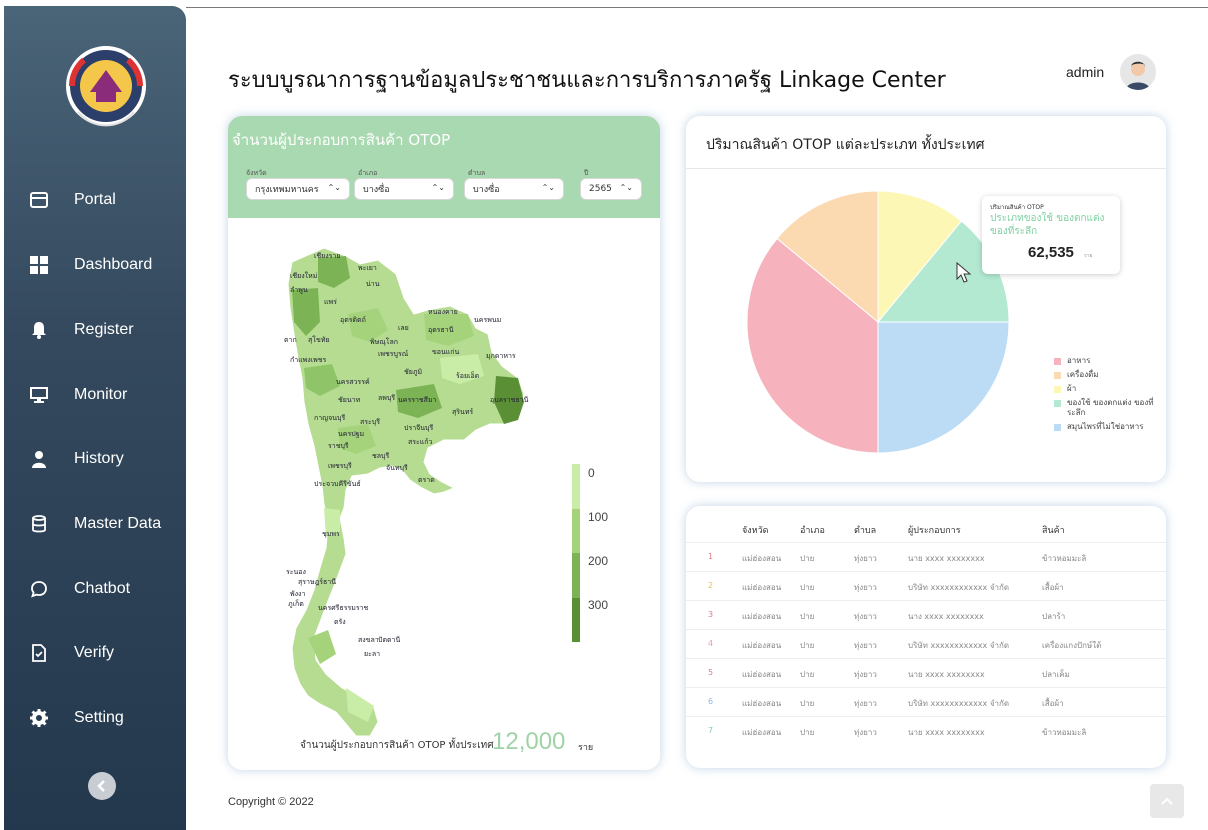 The image size is (1208, 830). I want to click on column-header-province: จังหวัด, so click(755, 530).